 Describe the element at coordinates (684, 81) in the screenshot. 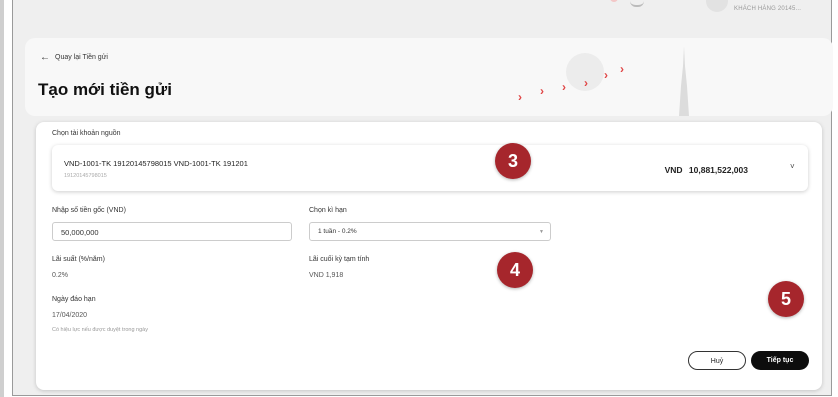

I see `tower-illustration` at that location.